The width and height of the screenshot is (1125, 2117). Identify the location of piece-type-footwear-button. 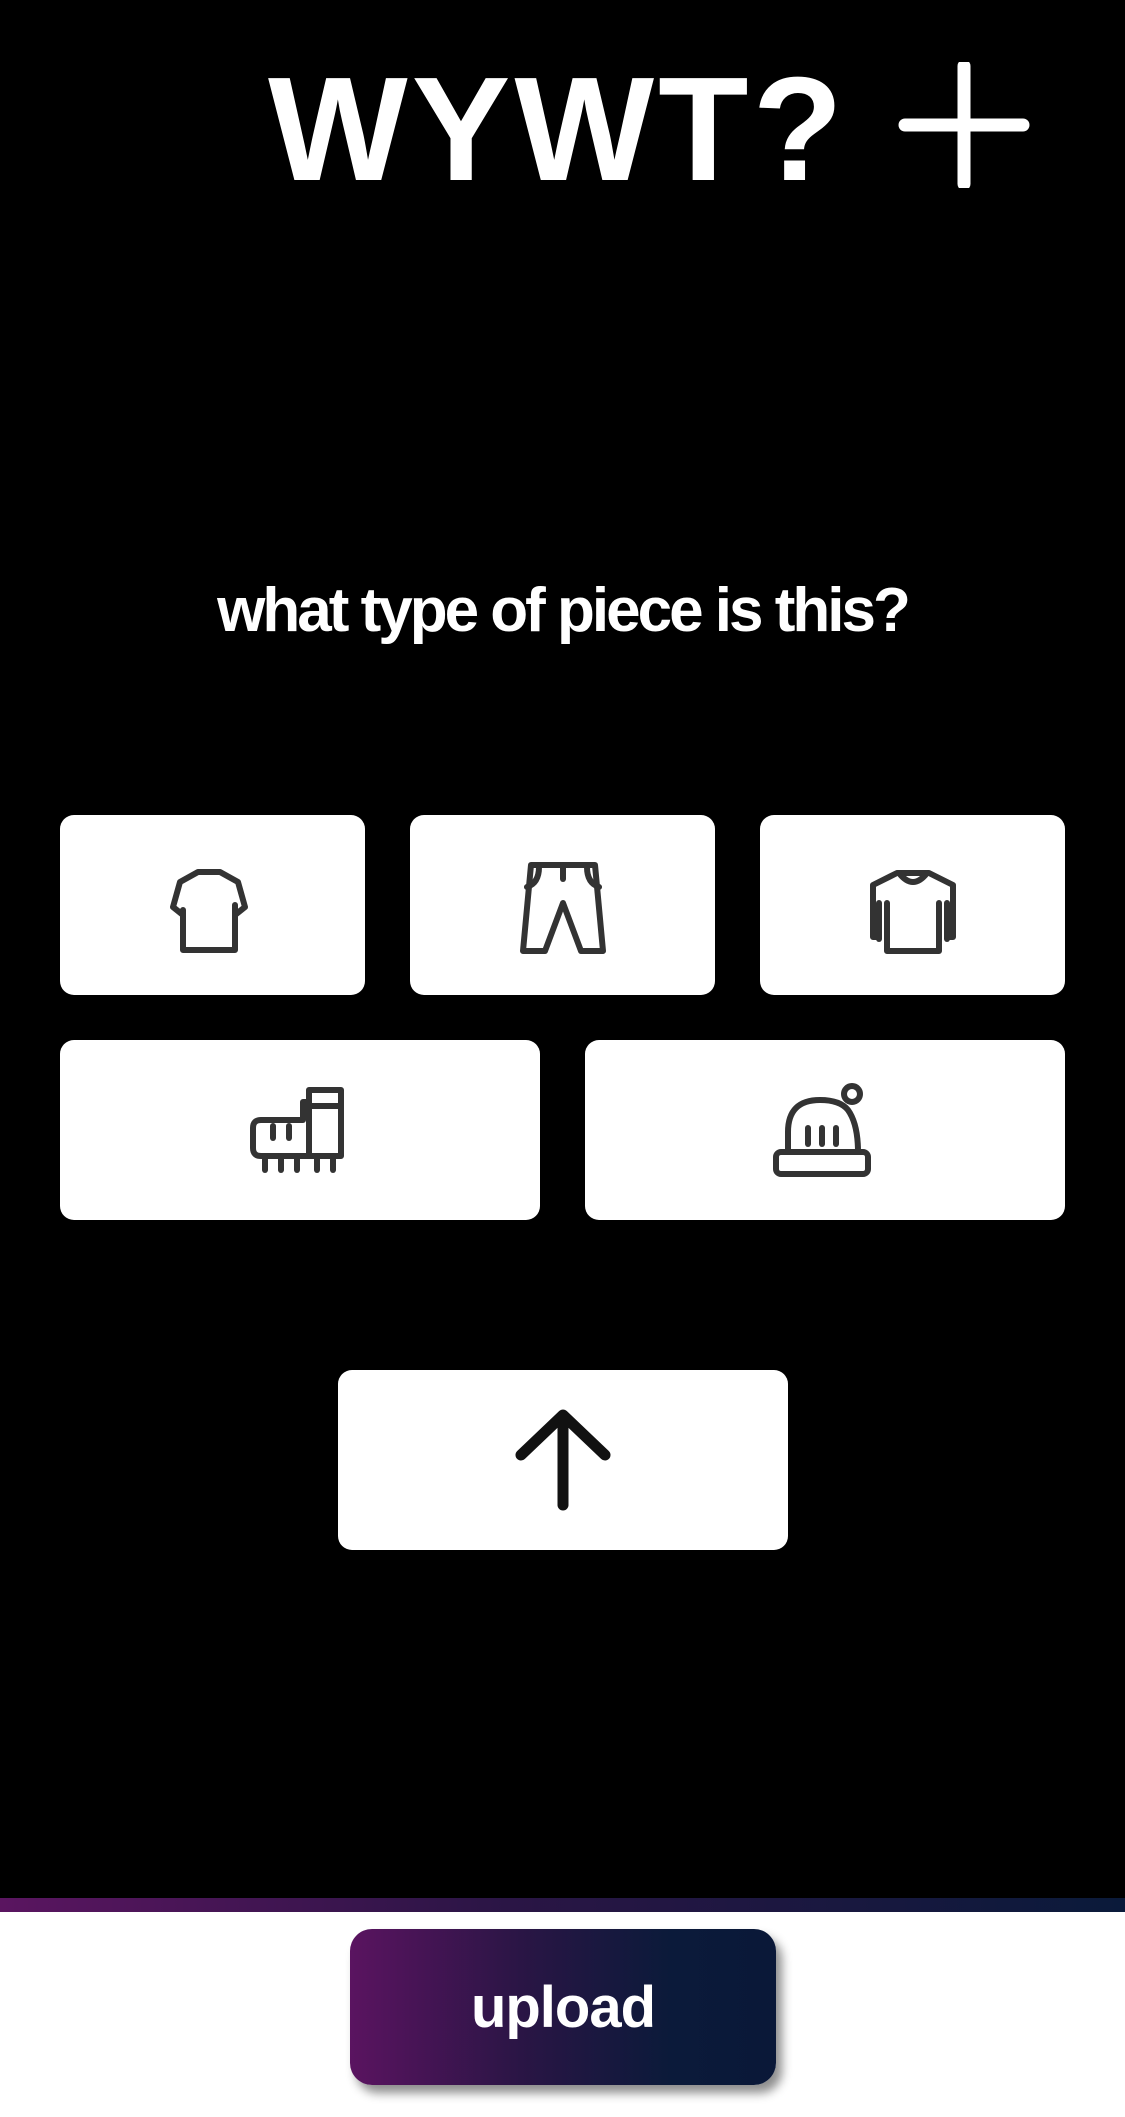
(300, 1130).